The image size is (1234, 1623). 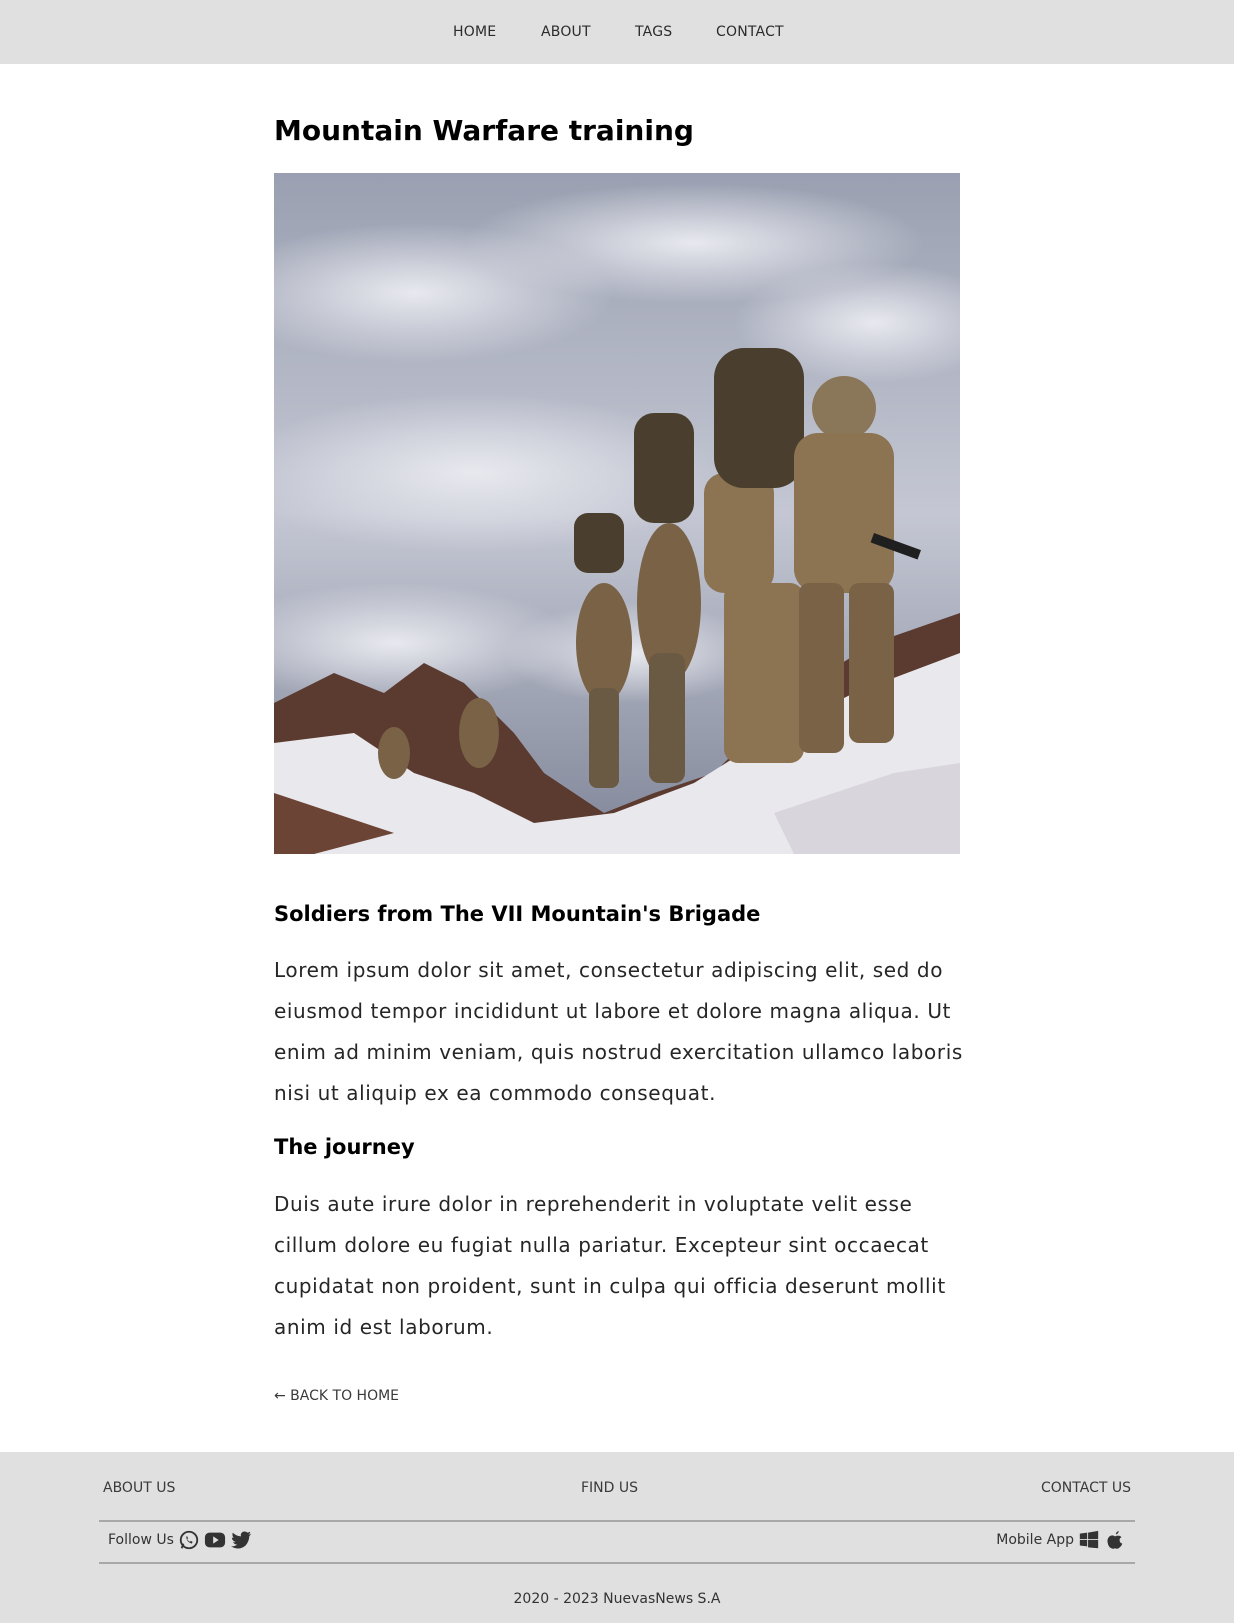 I want to click on back-to-home-link: ← BACK TO HOME, so click(x=336, y=1396).